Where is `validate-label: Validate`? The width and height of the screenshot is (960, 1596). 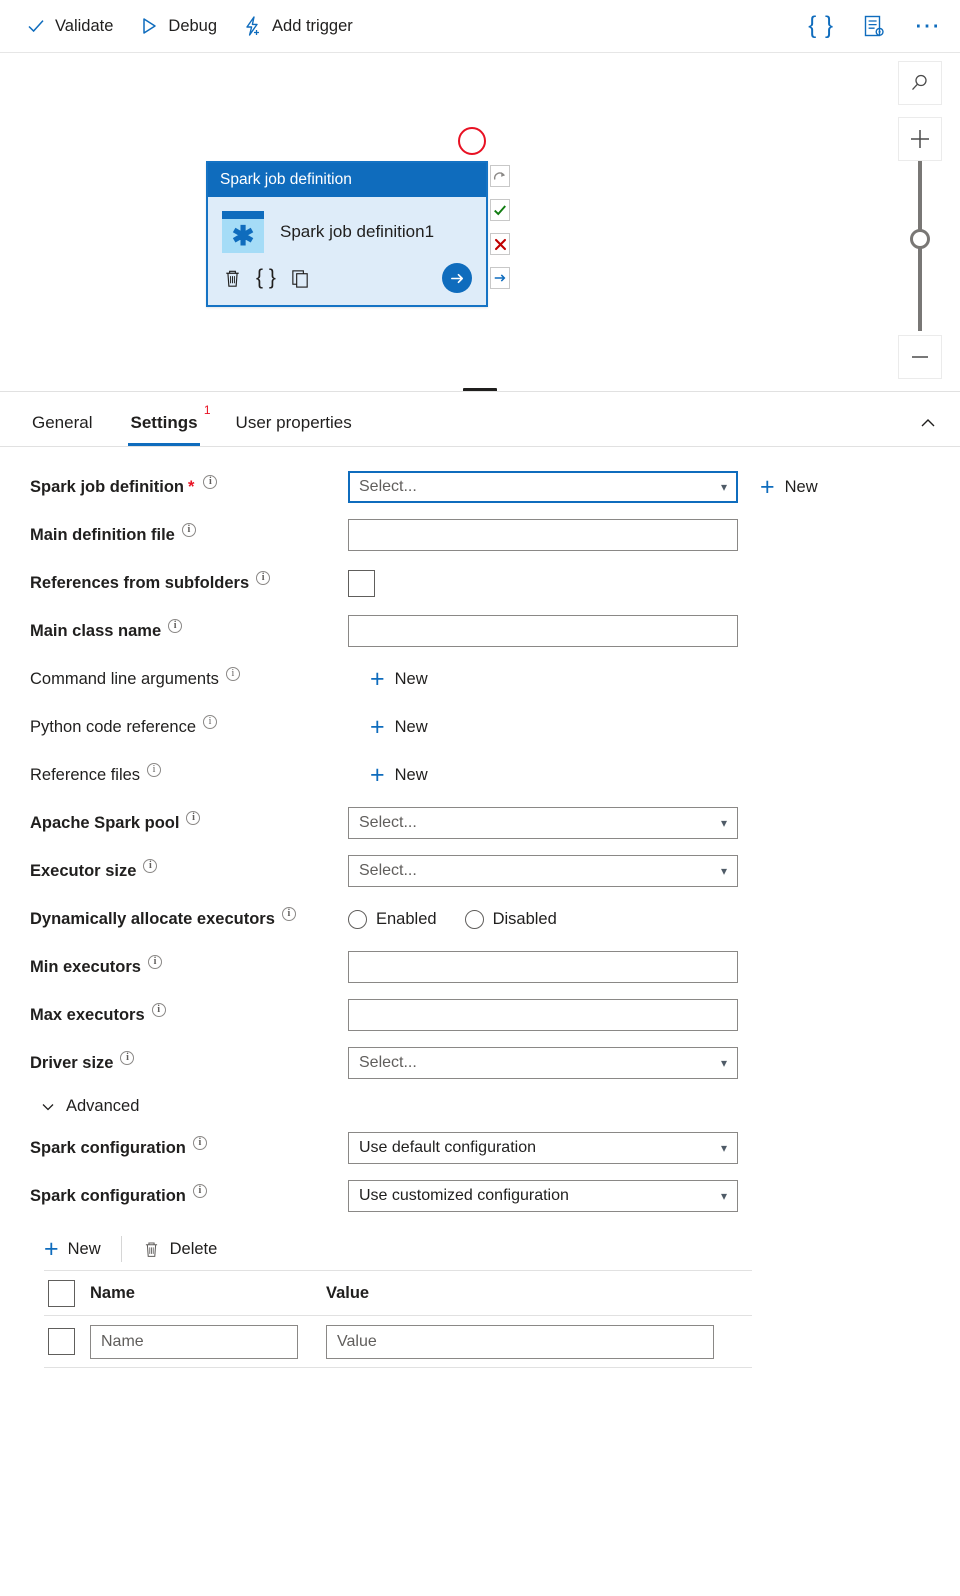
validate-label: Validate is located at coordinates (84, 25).